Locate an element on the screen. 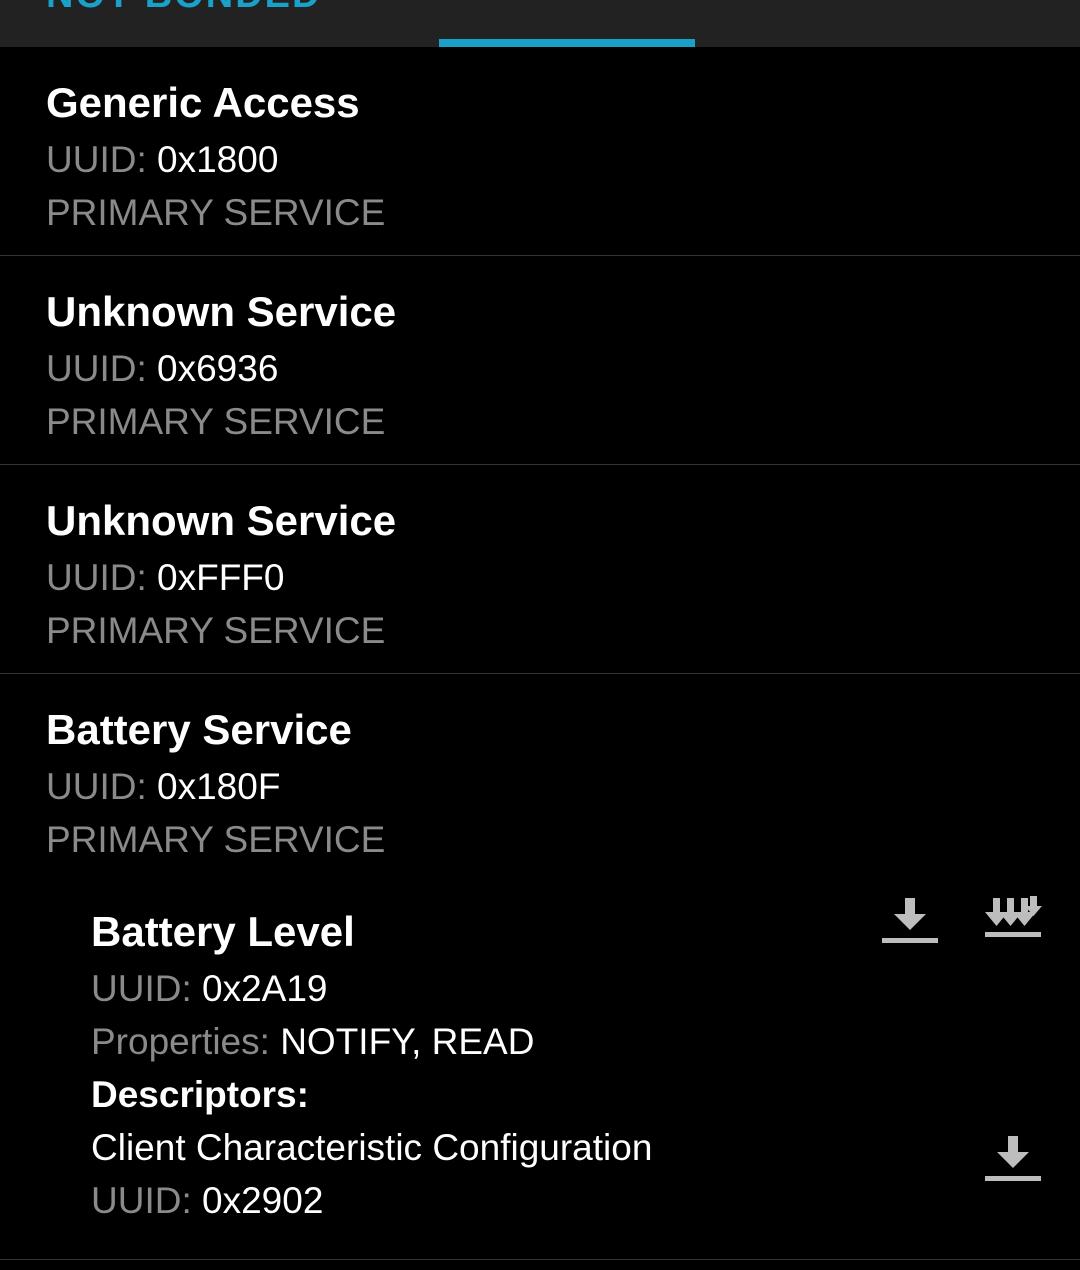 Image resolution: width=1080 pixels, height=1270 pixels. characteristic-name: Battery Level is located at coordinates (223, 931).